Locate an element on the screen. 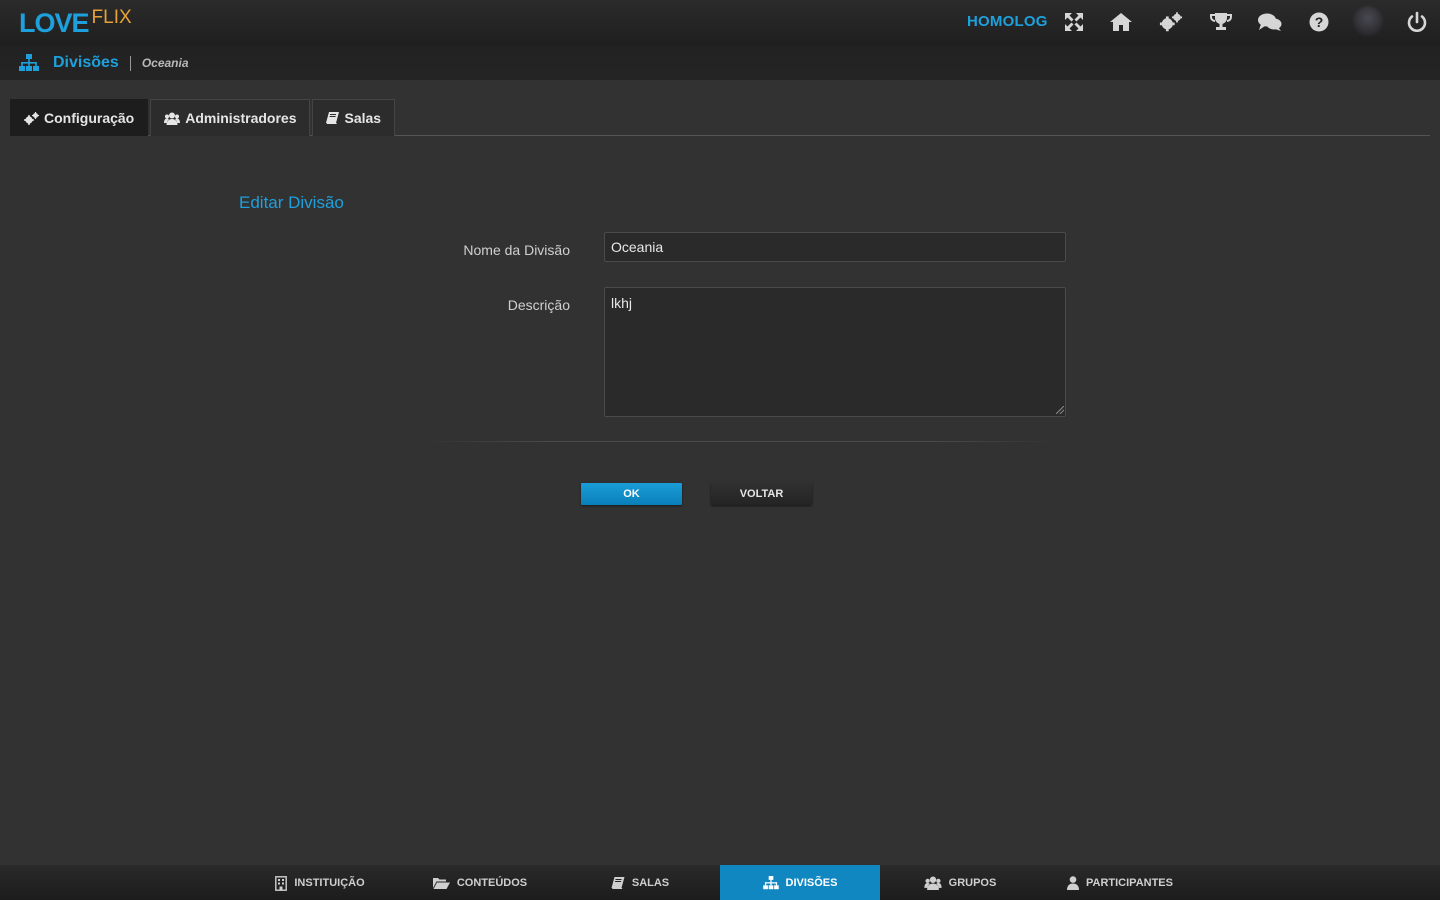  ok-button: OK is located at coordinates (631, 494).